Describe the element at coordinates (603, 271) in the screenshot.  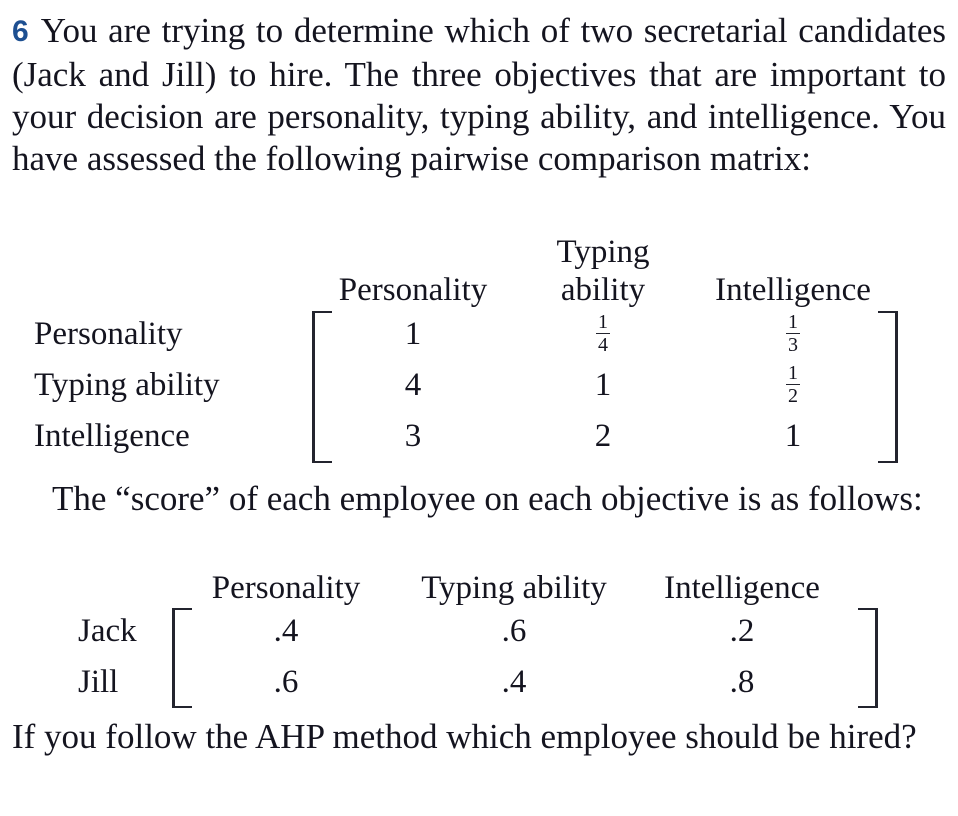
I see `comparison-col-header-typing-ability: Typing ability` at that location.